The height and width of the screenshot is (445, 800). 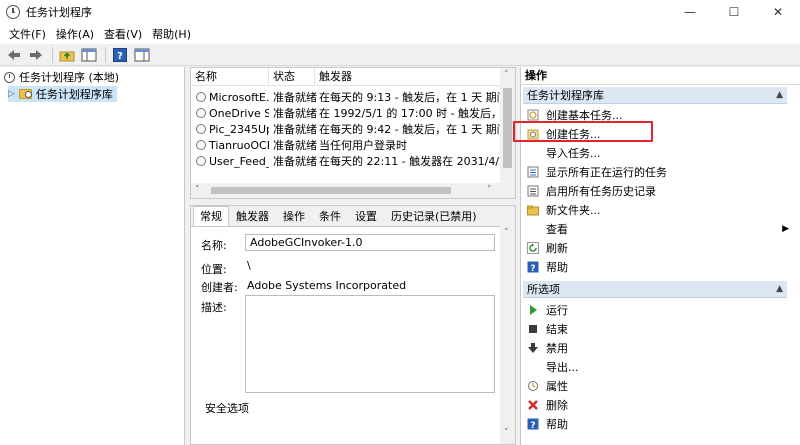 I want to click on action-help-selected: ? 帮助, so click(x=656, y=423).